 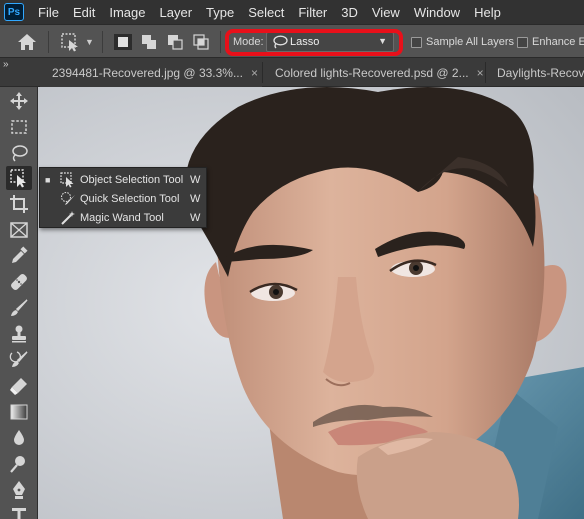 I want to click on menu-select: Select, so click(x=259, y=12).